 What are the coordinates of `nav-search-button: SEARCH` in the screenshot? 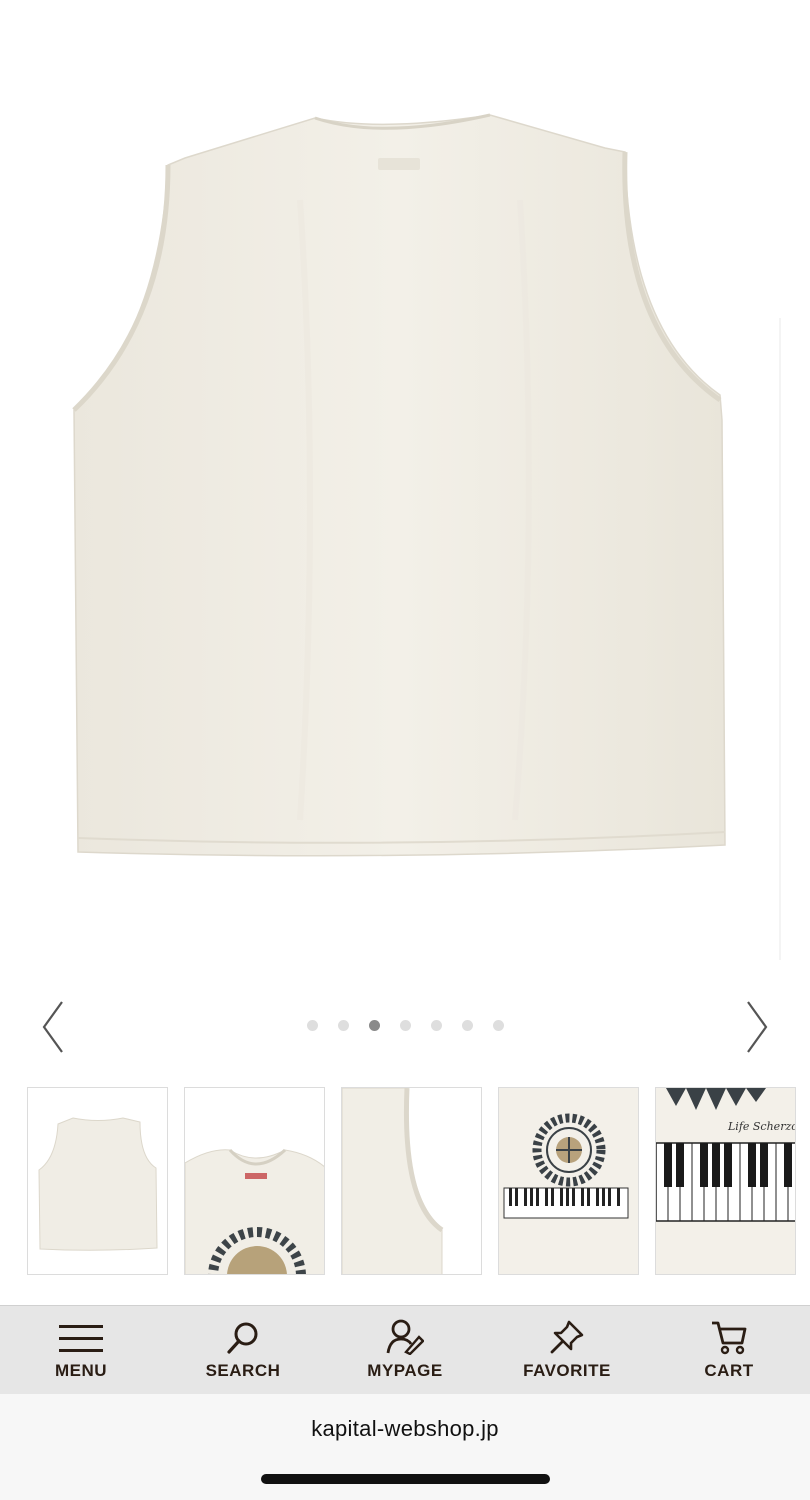 It's located at (243, 1350).